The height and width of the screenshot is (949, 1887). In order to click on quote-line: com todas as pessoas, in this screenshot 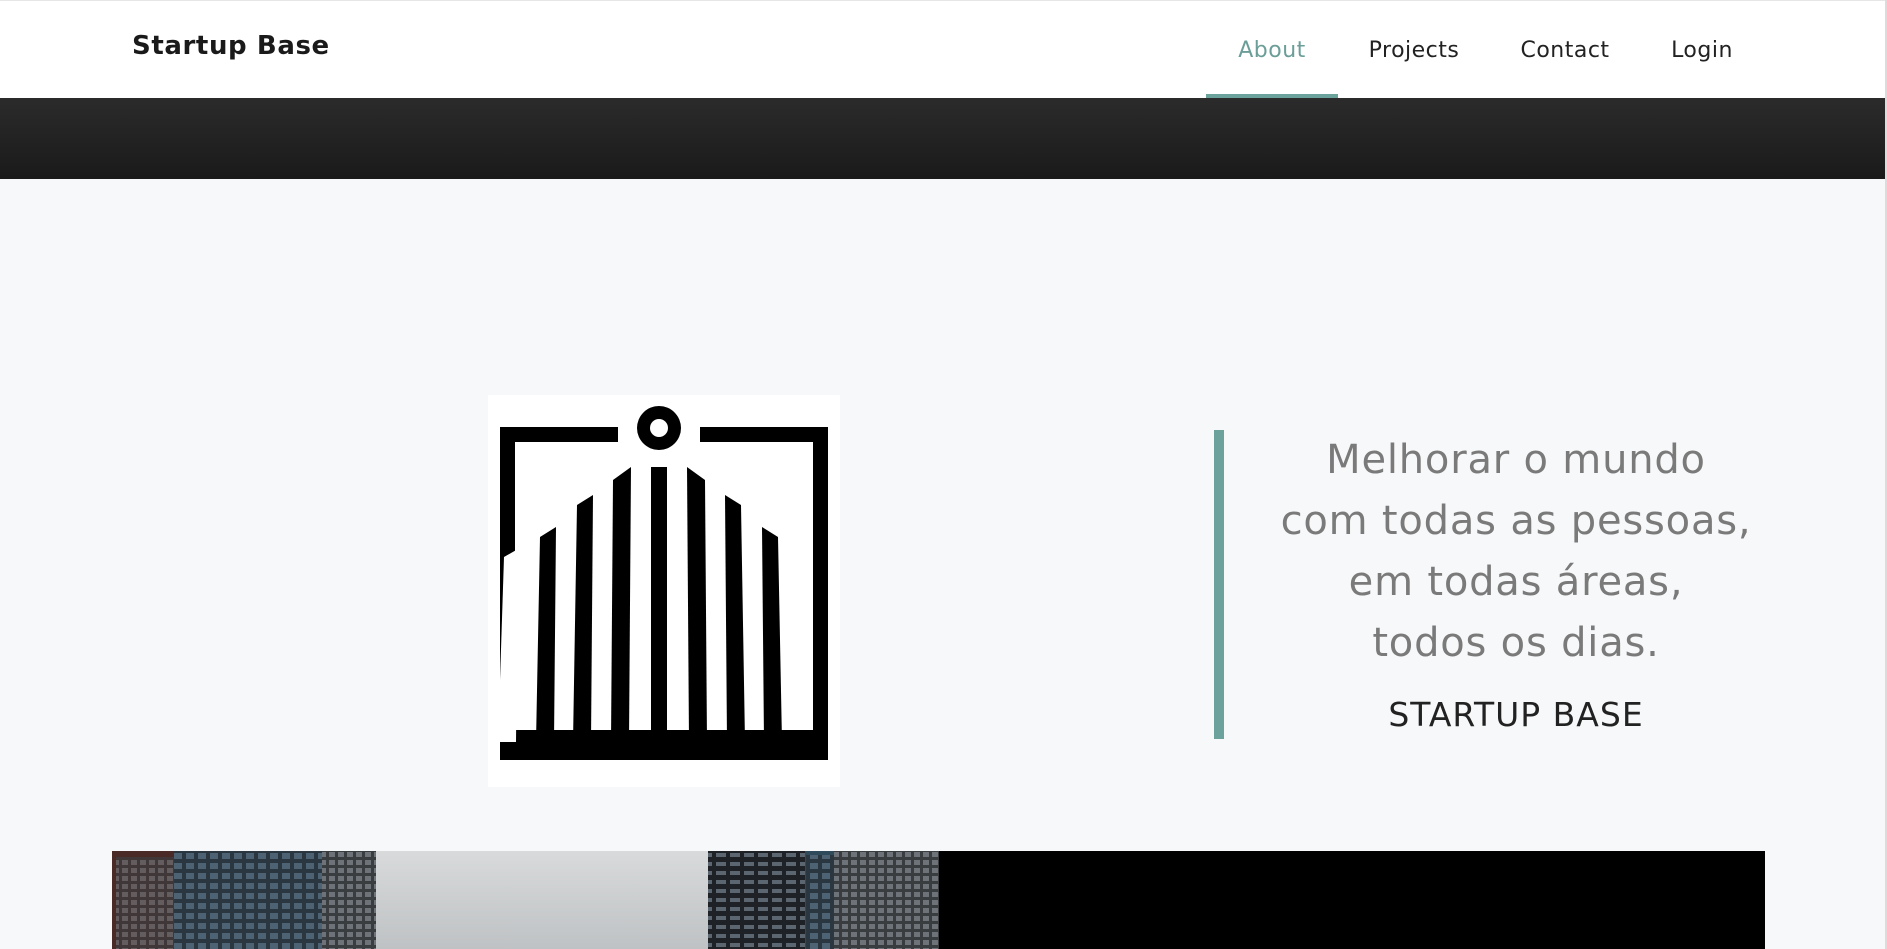, I will do `click(1516, 521)`.